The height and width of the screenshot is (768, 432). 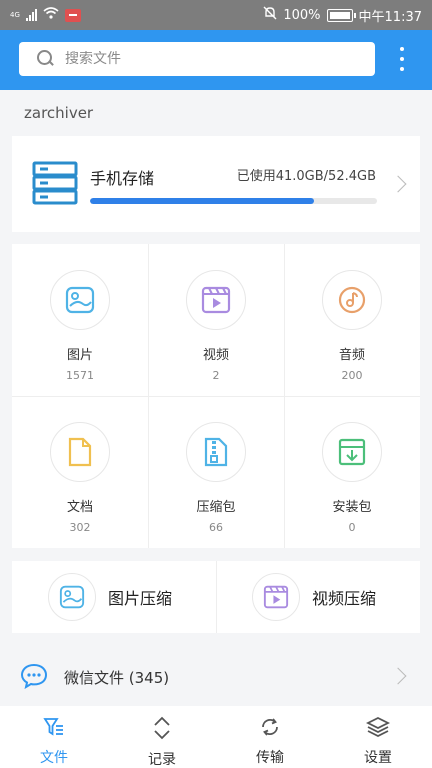 What do you see at coordinates (270, 15) in the screenshot?
I see `mute-icon` at bounding box center [270, 15].